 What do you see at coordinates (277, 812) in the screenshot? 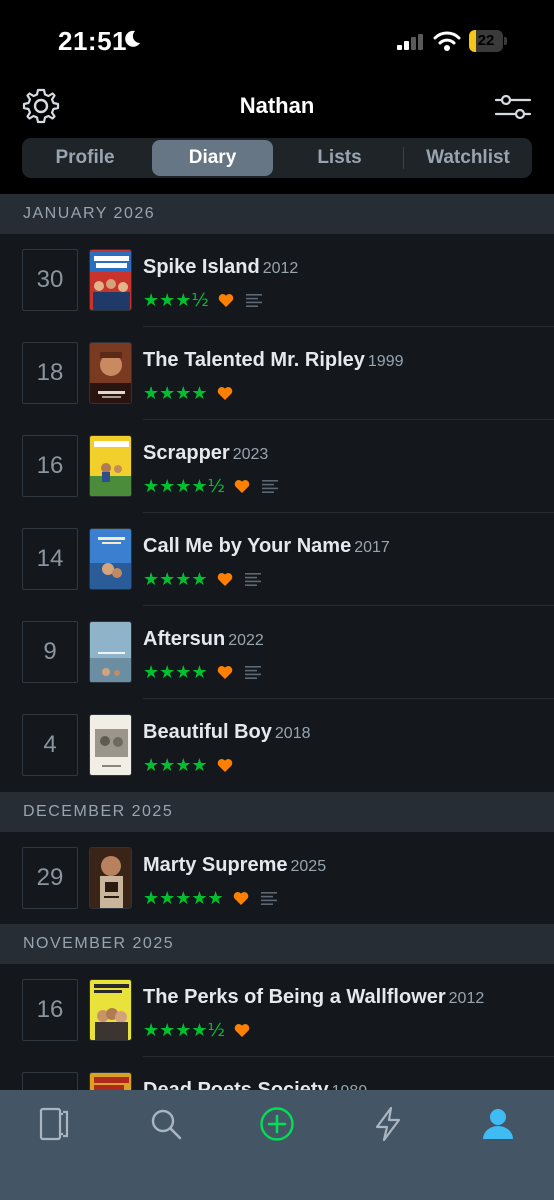
I see `month-header: DECEMBER 2025` at bounding box center [277, 812].